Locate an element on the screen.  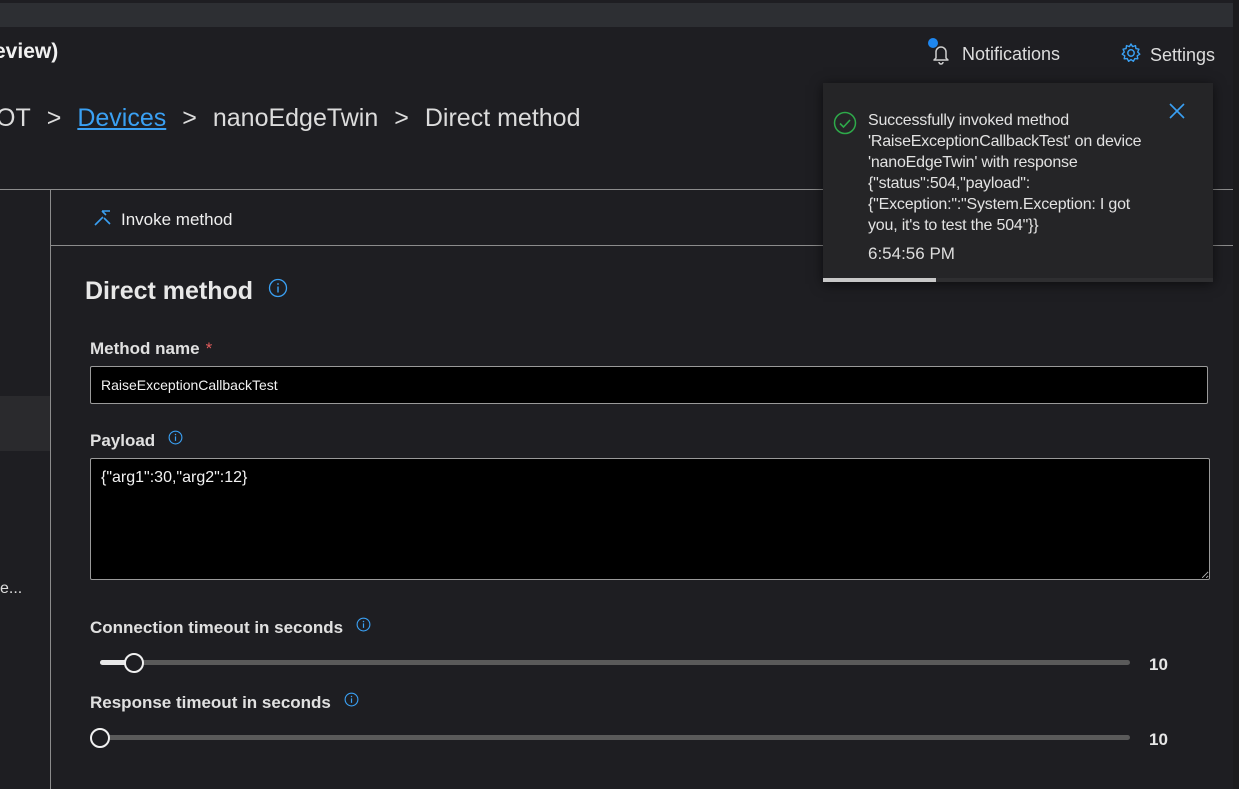
response-timeout-label-text: Response timeout in seconds is located at coordinates (210, 702).